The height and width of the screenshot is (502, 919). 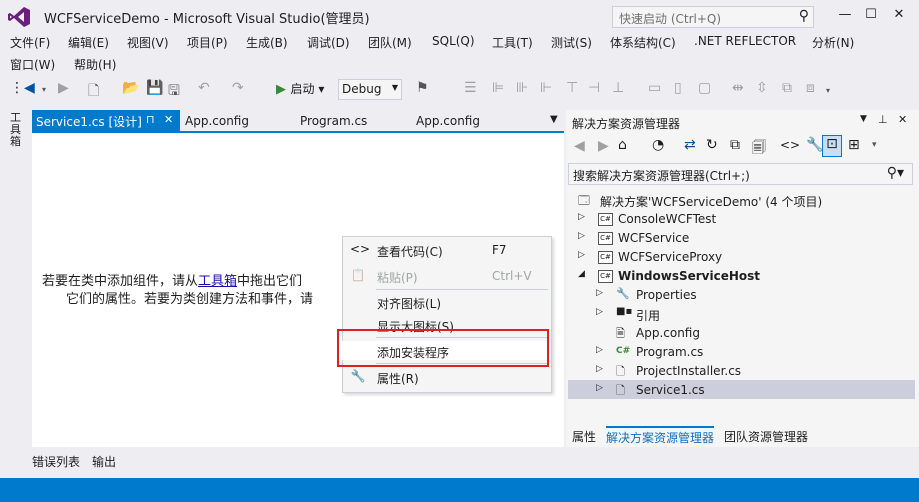 I want to click on close-panel-icon: ✕, so click(x=902, y=119).